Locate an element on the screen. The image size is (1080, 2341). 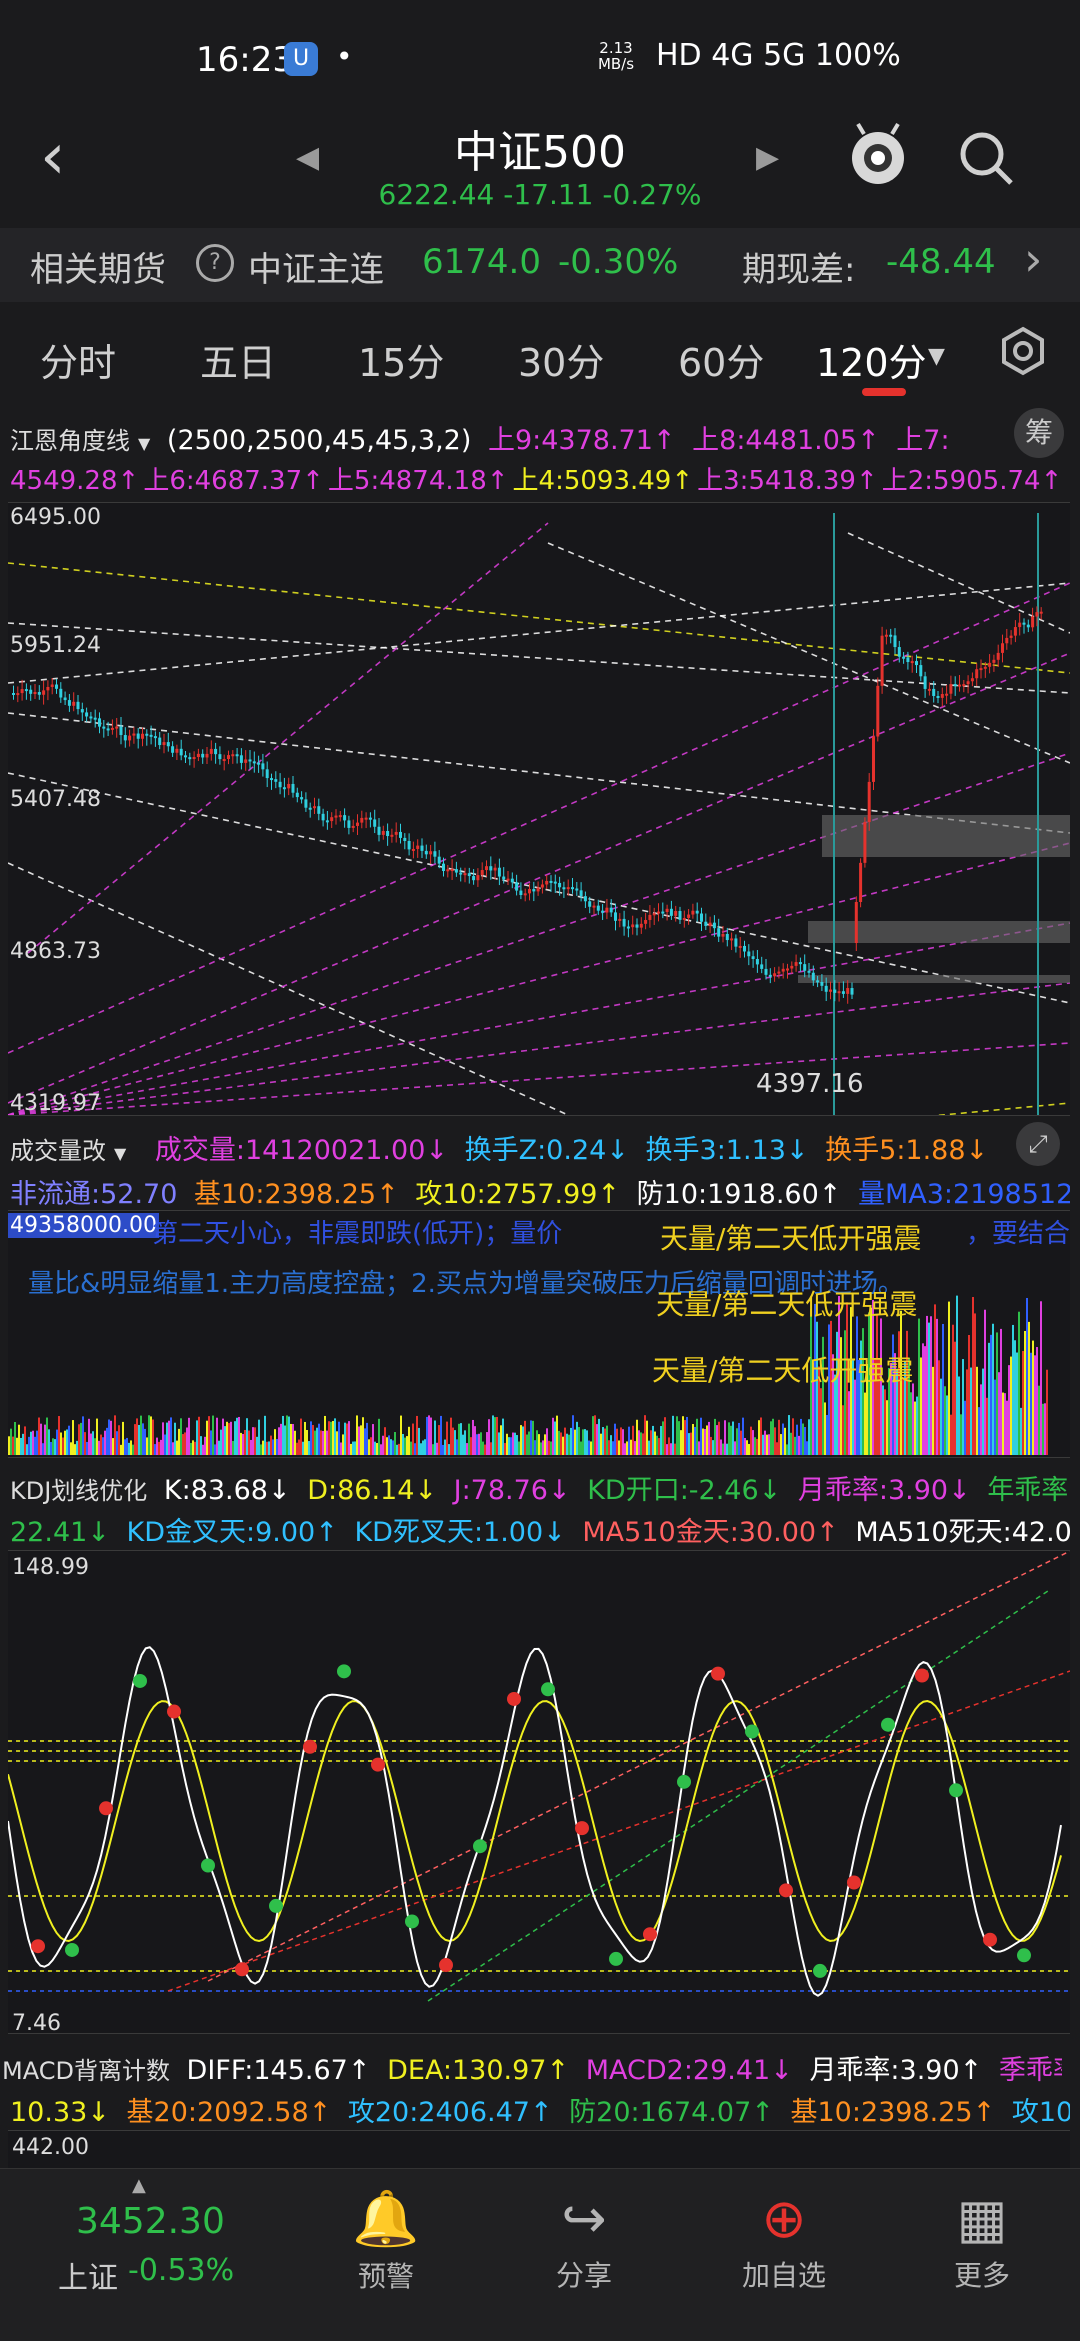
expand-up-icon: ▲ is located at coordinates (139, 2185).